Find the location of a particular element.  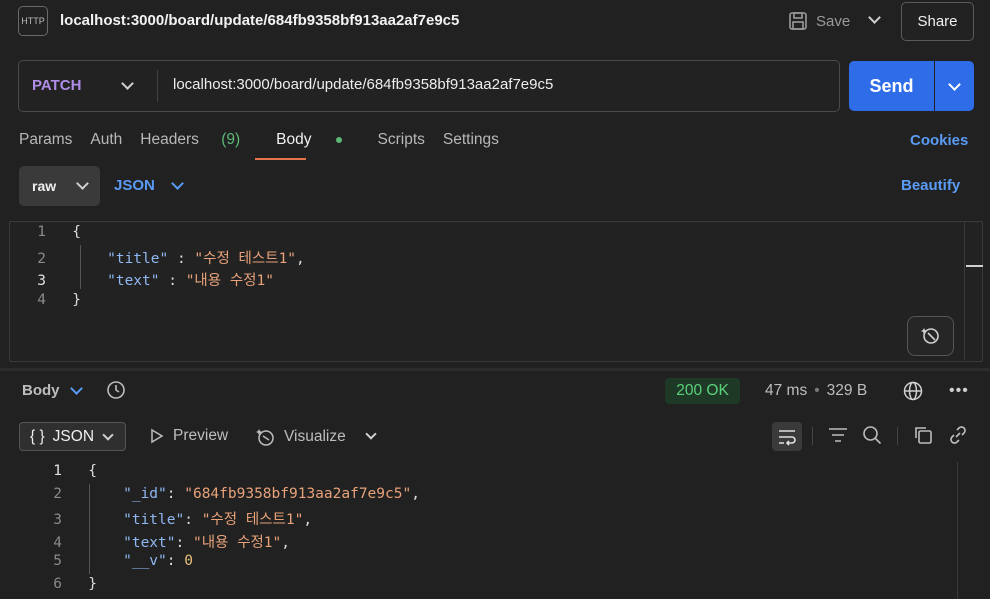

editor-line: 4 } is located at coordinates (59, 300).